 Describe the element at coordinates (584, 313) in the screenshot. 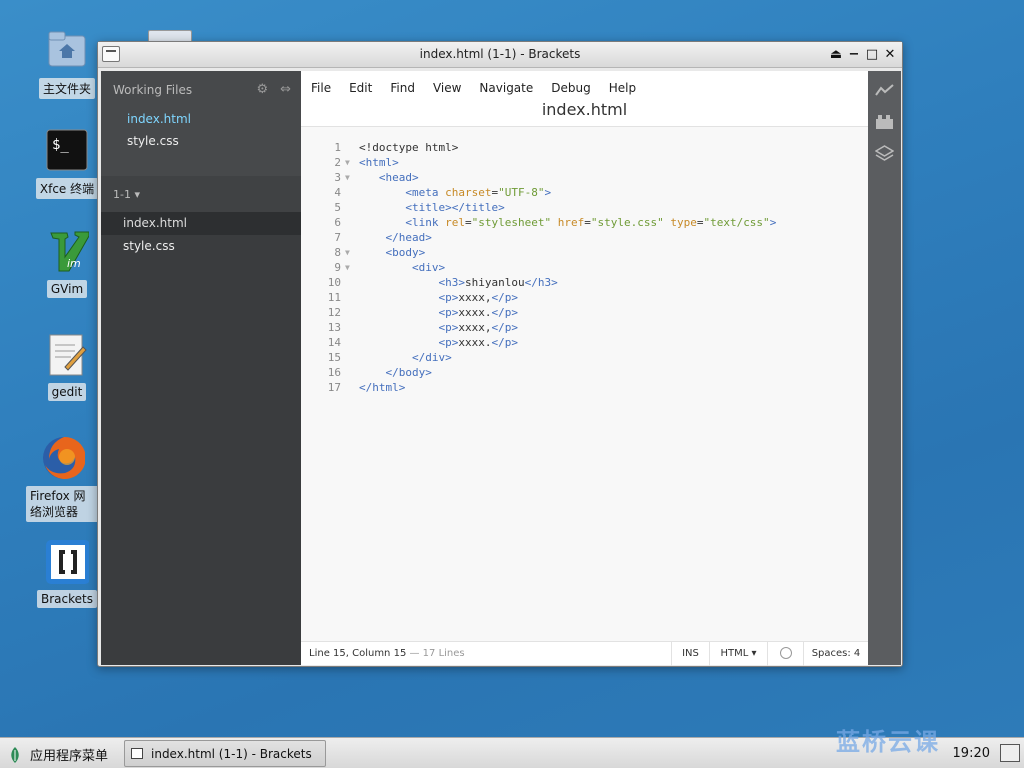

I see `code-line: 12 <p>xxxx.</p>` at that location.